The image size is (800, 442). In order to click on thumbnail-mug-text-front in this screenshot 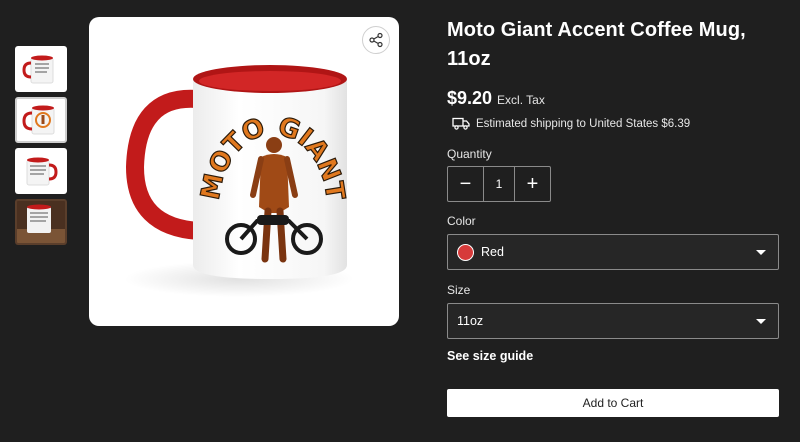, I will do `click(41, 69)`.